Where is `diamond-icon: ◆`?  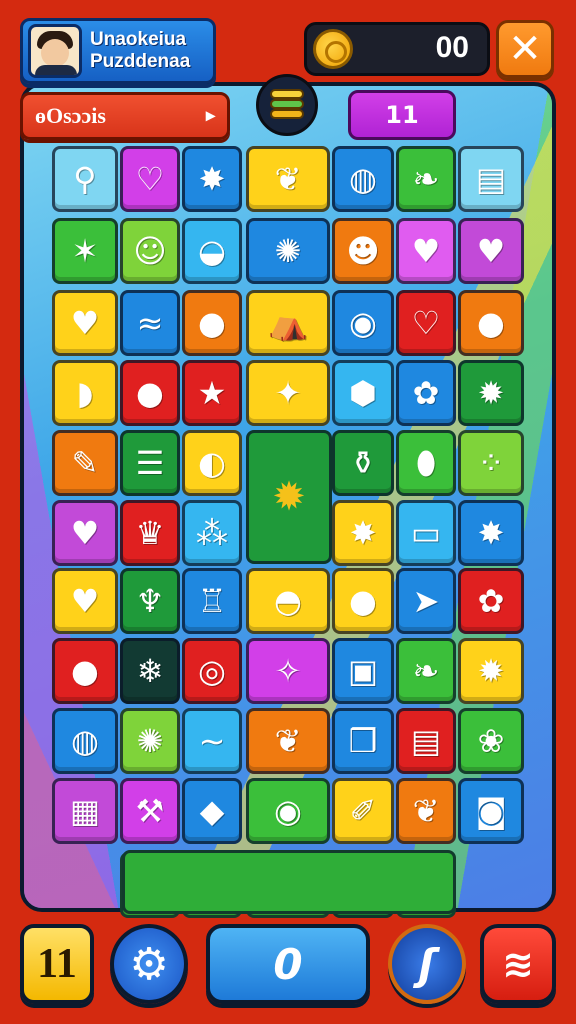
diamond-icon: ◆ is located at coordinates (212, 811).